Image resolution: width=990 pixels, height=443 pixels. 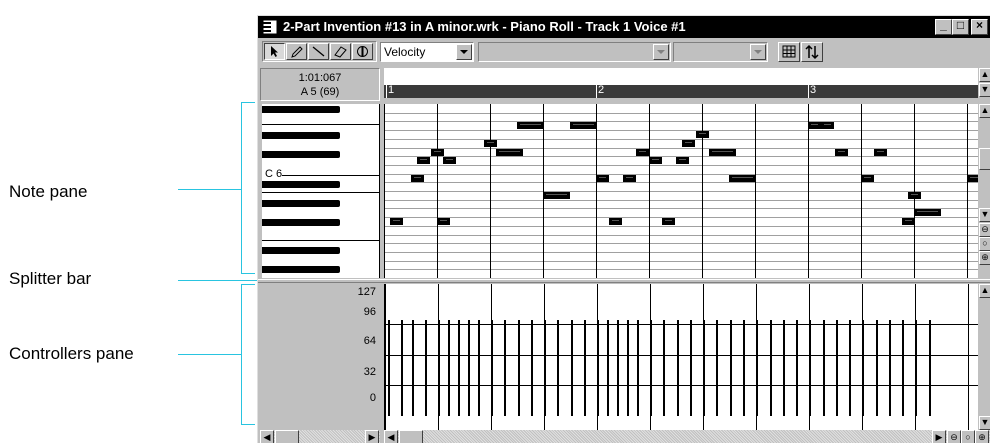 I want to click on scroll-right-icon: ▶, so click(x=372, y=436).